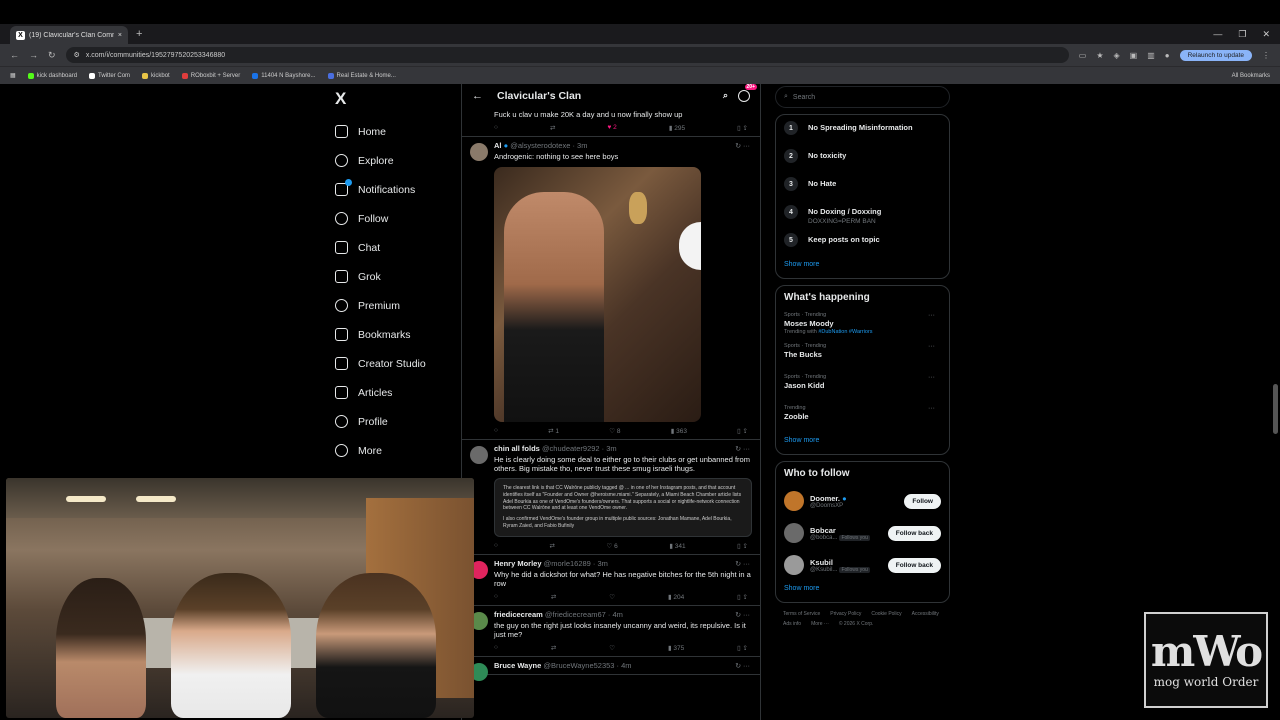 This screenshot has width=1280, height=720. Describe the element at coordinates (862, 533) in the screenshot. I see `follow-suggestion: Bobcar @bobca... Follows you Follow back` at that location.